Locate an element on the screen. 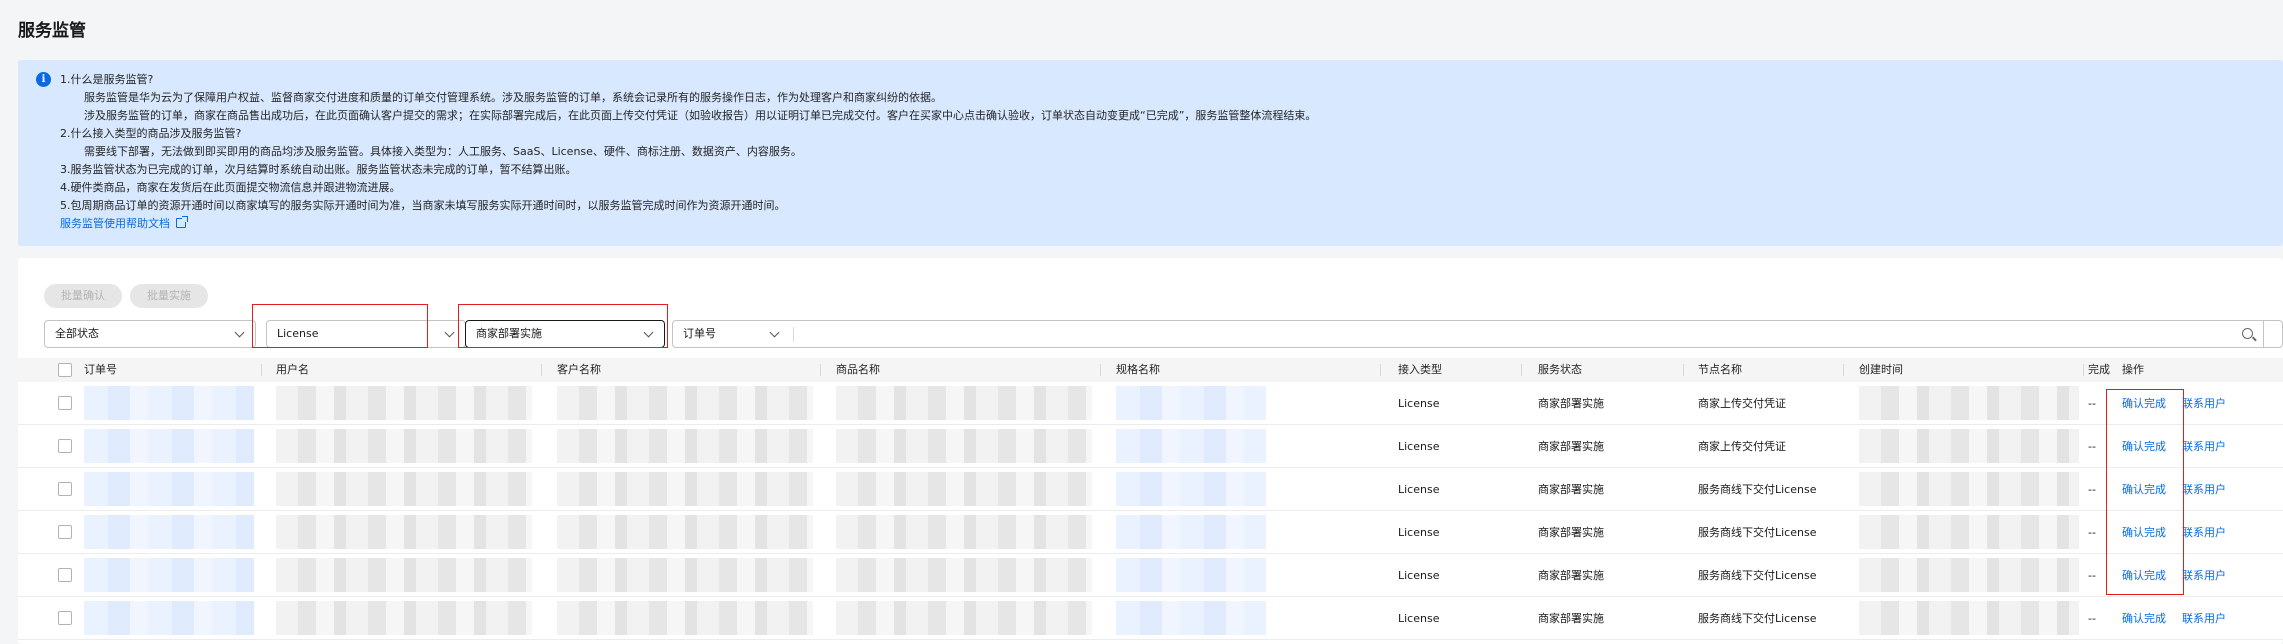  header-node-name: 节点名称 is located at coordinates (1720, 369).